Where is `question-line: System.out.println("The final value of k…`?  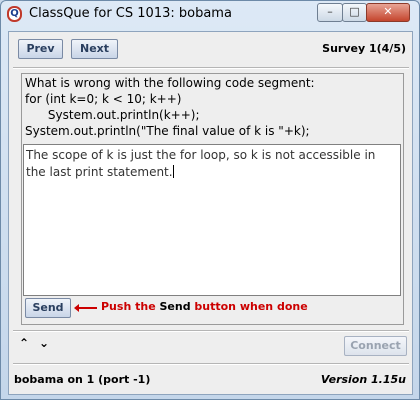 question-line: System.out.println("The final value of k… is located at coordinates (167, 131).